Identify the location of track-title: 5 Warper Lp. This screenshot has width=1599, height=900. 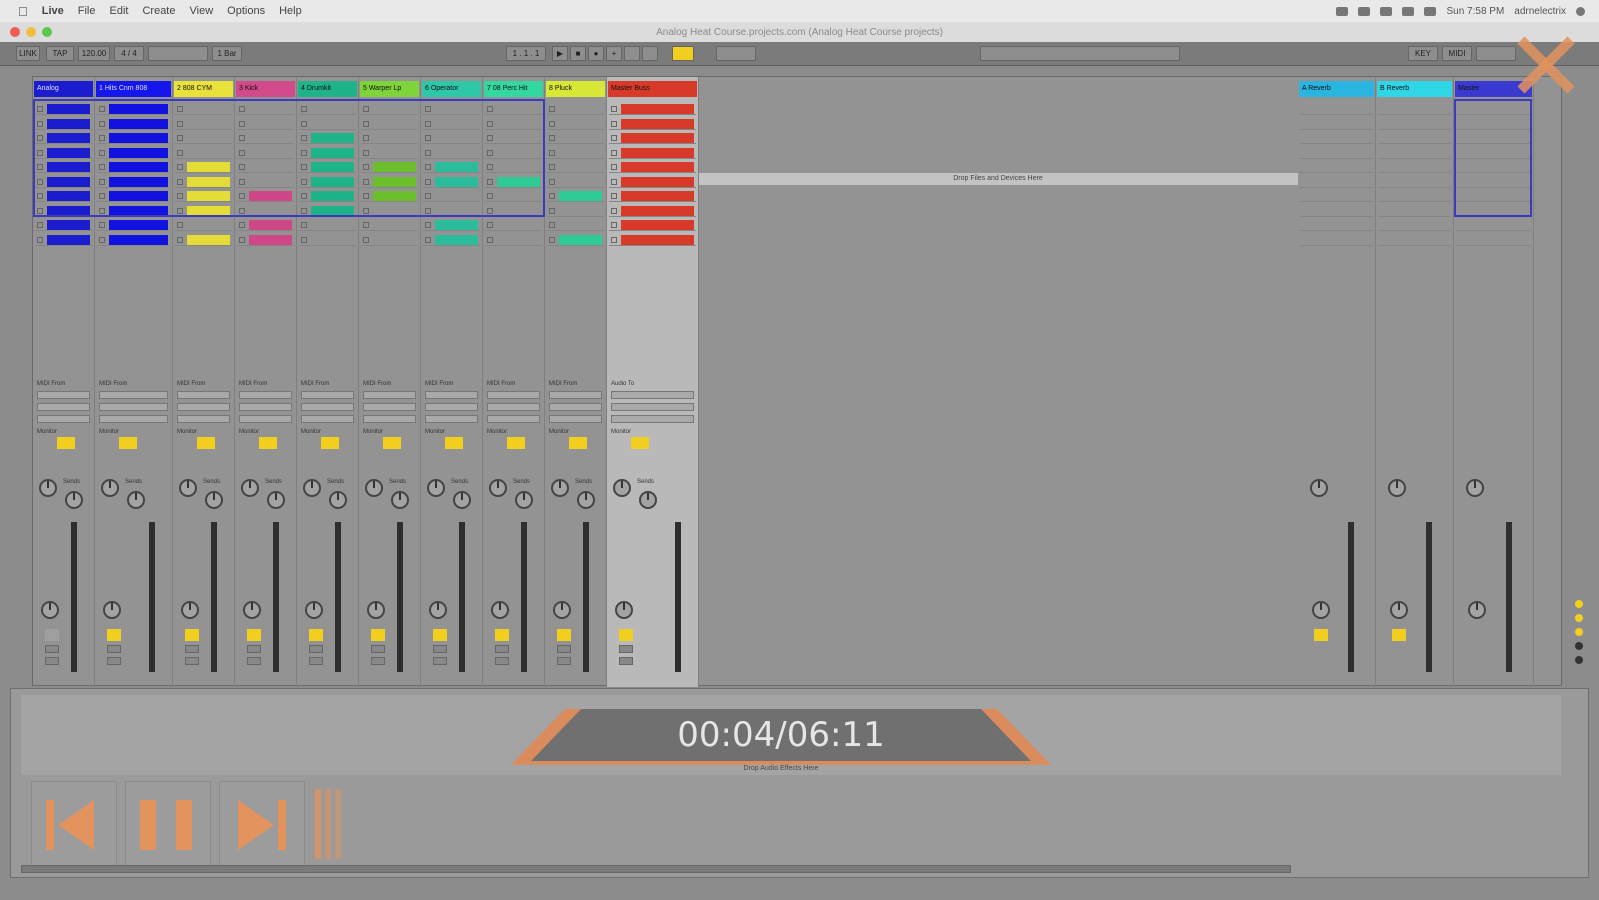
(389, 89).